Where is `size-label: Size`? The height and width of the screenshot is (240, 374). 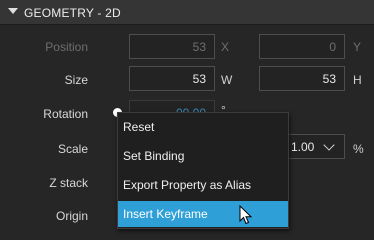 size-label: Size is located at coordinates (76, 80).